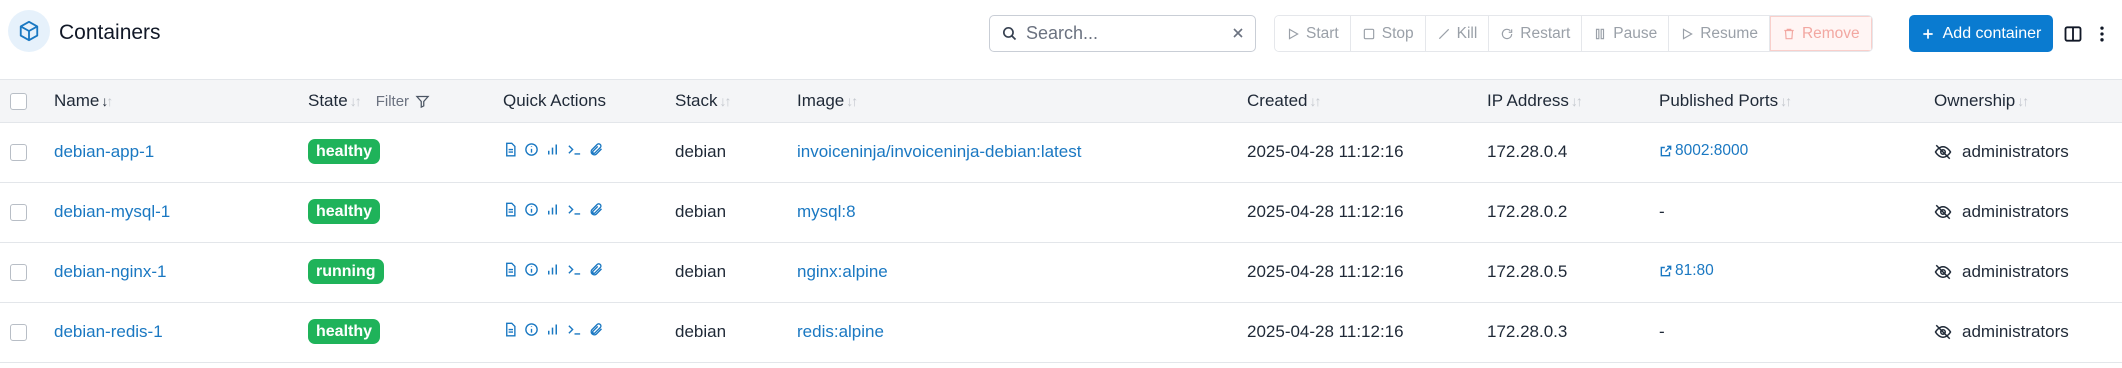 The height and width of the screenshot is (368, 2122). What do you see at coordinates (328, 100) in the screenshot?
I see `column-state-label: State` at bounding box center [328, 100].